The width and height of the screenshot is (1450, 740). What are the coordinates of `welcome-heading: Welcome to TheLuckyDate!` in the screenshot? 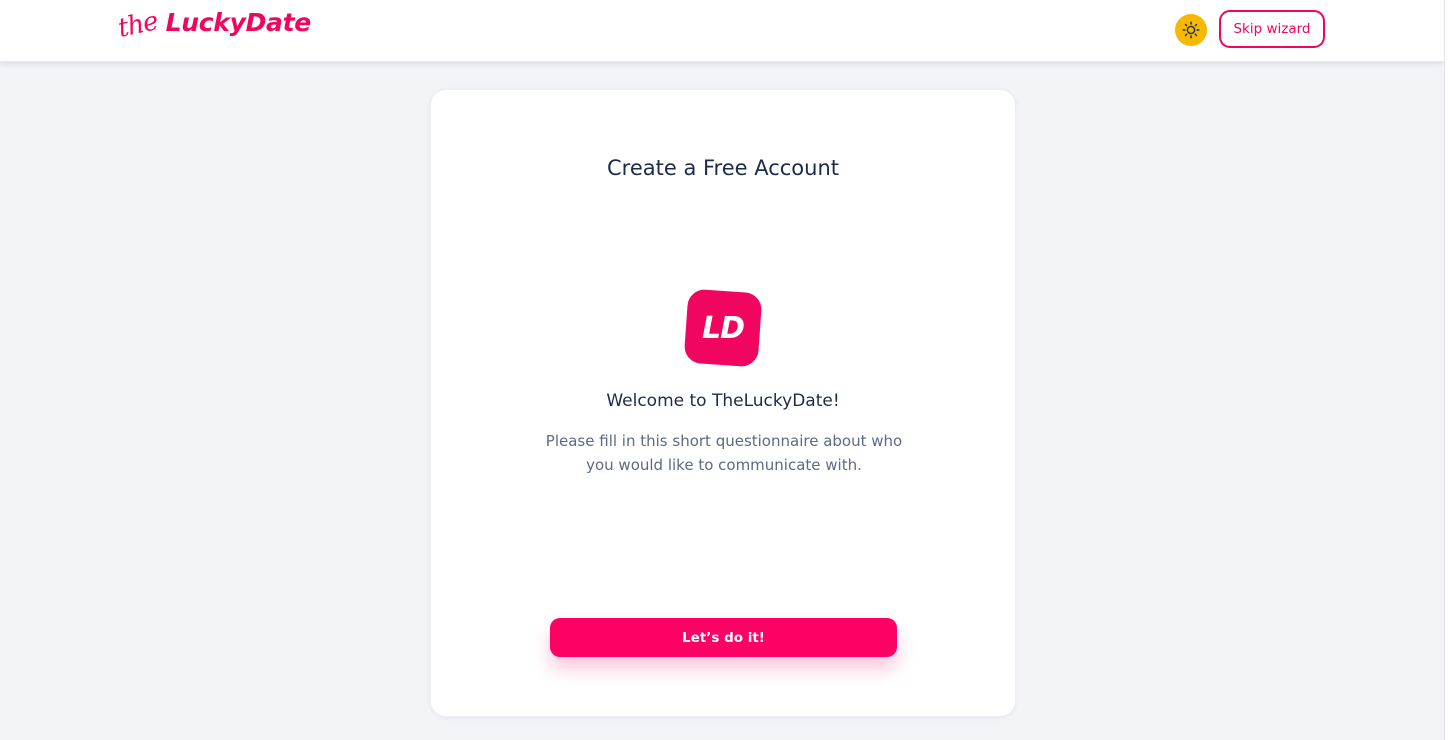 It's located at (723, 401).